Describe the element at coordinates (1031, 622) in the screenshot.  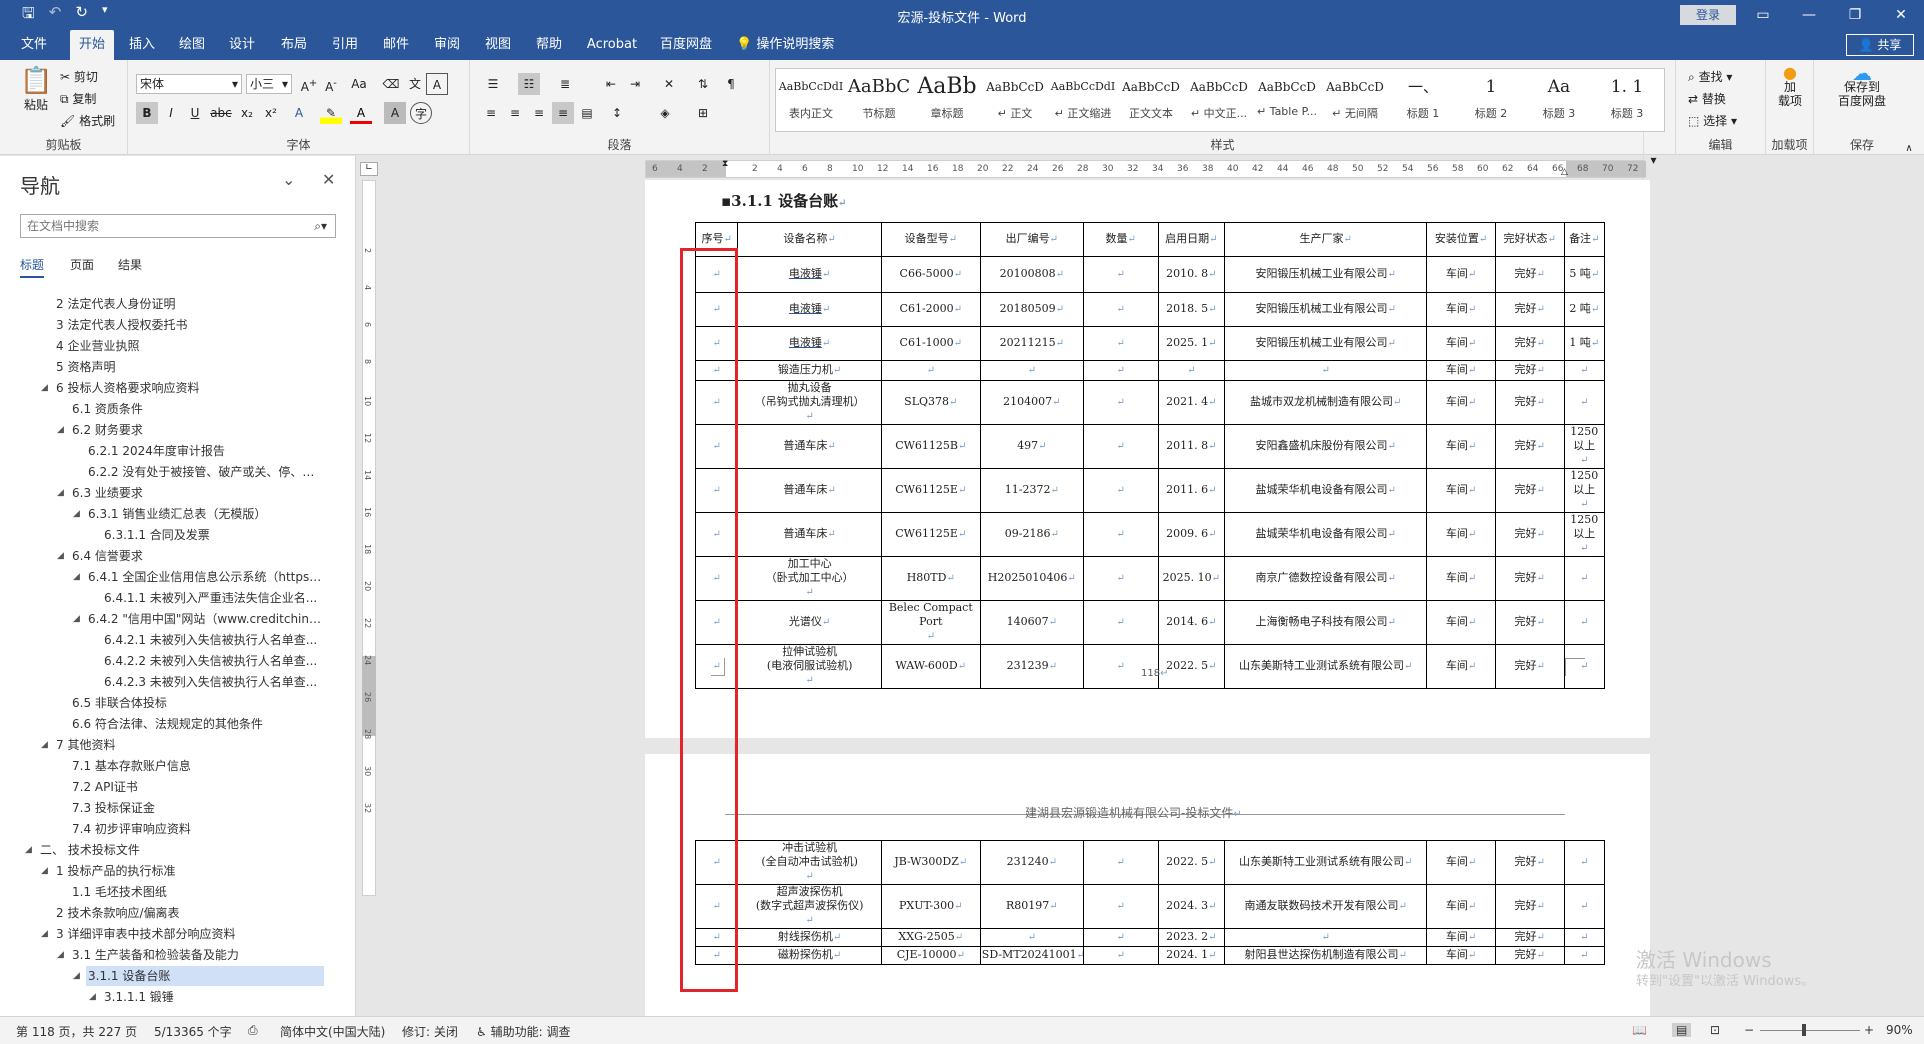
I see `table-cell: 140607↵` at that location.